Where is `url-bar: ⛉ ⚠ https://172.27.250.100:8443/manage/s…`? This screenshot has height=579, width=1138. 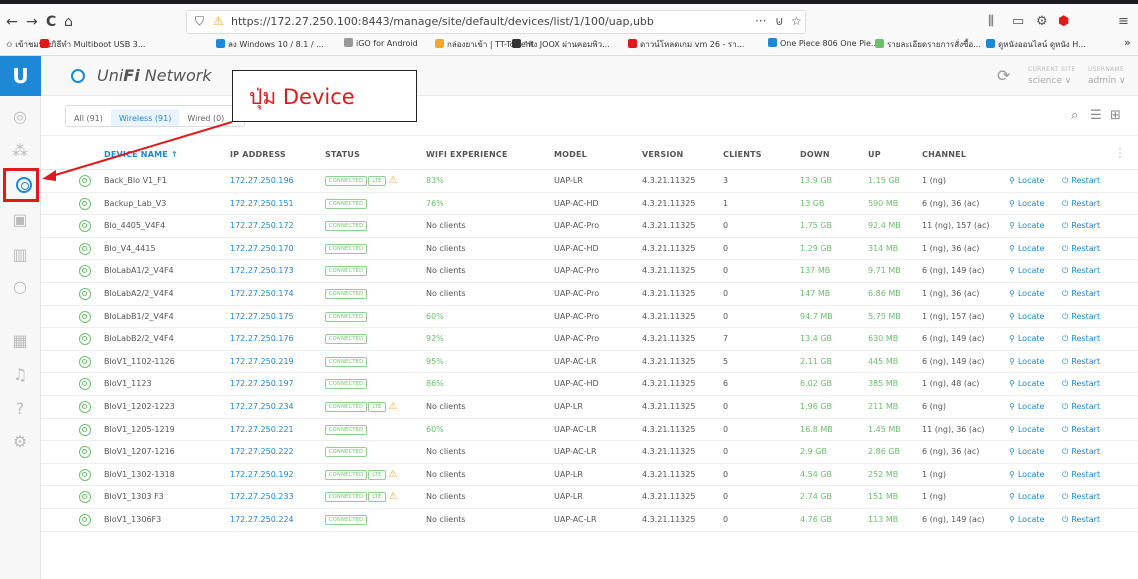
url-bar: ⛉ ⚠ https://172.27.250.100:8443/manage/s… is located at coordinates (496, 22).